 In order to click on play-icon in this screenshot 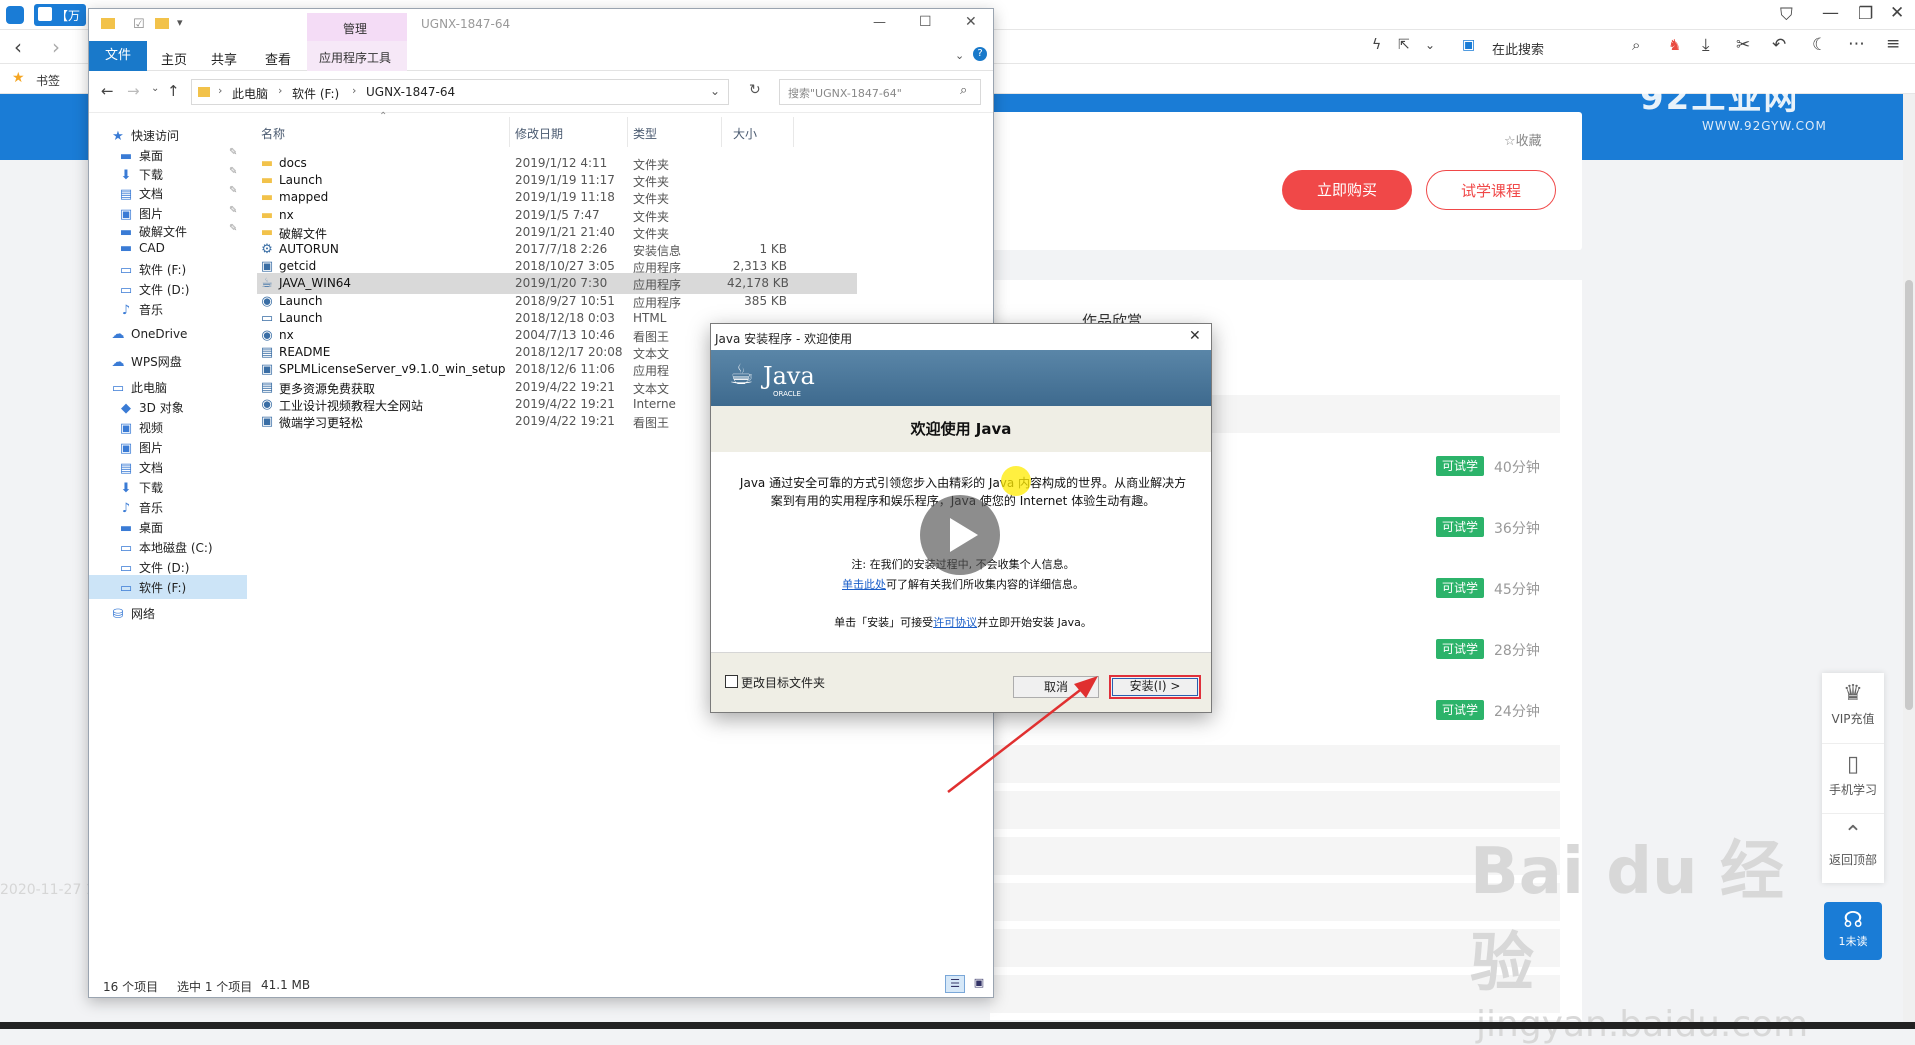, I will do `click(964, 535)`.